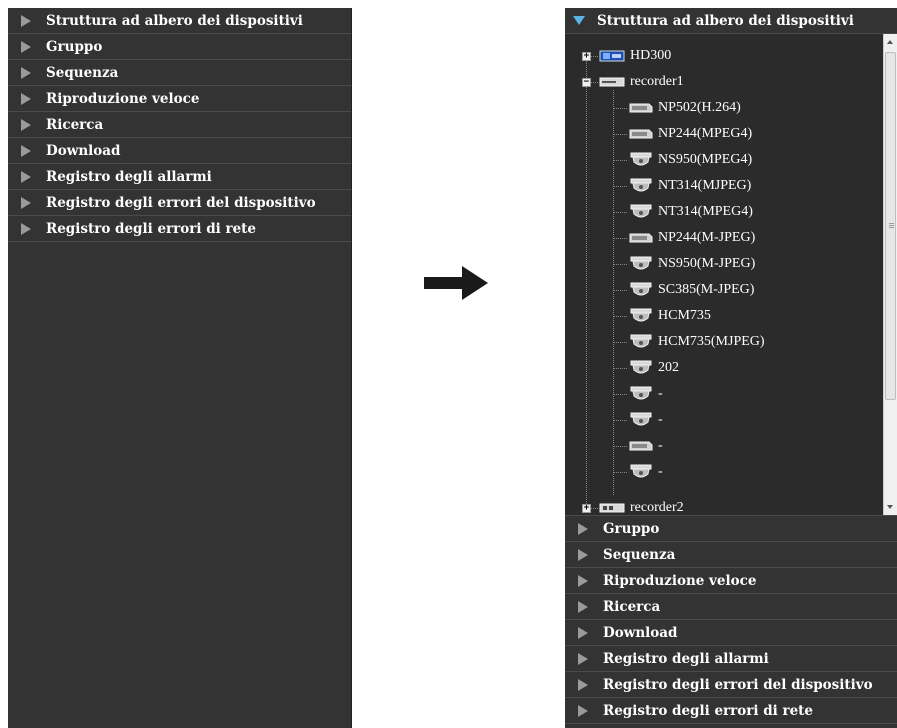  I want to click on tree-node-label: NT314(MPEG4), so click(705, 211).